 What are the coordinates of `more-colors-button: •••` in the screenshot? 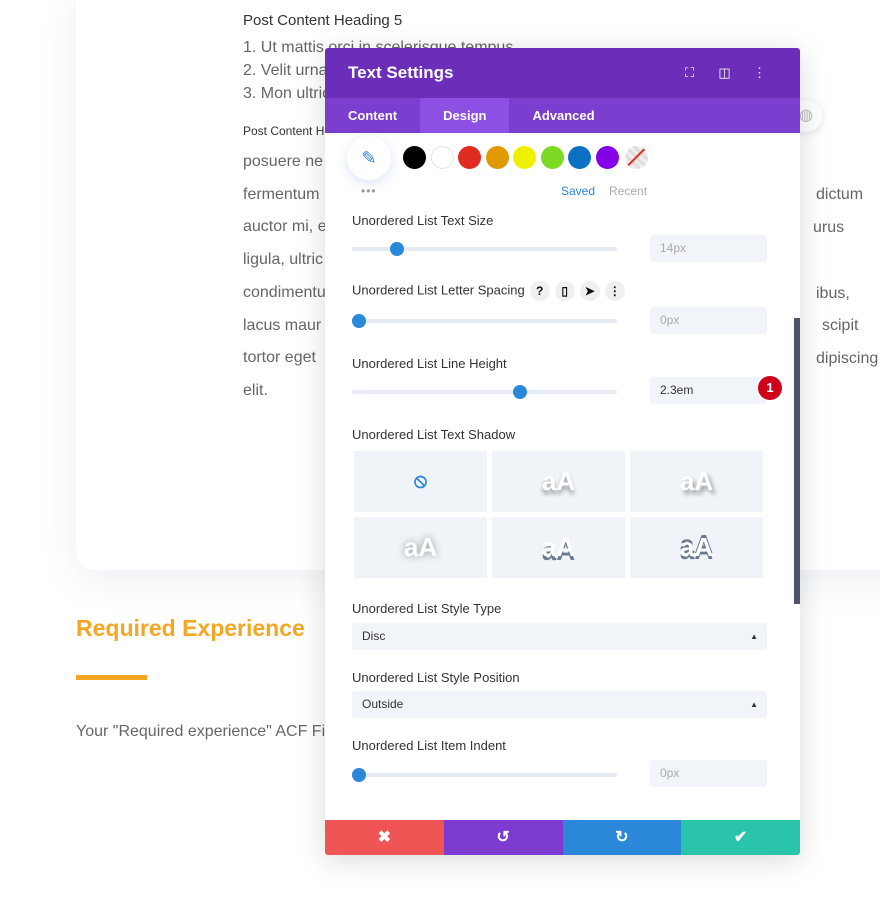 It's located at (369, 191).